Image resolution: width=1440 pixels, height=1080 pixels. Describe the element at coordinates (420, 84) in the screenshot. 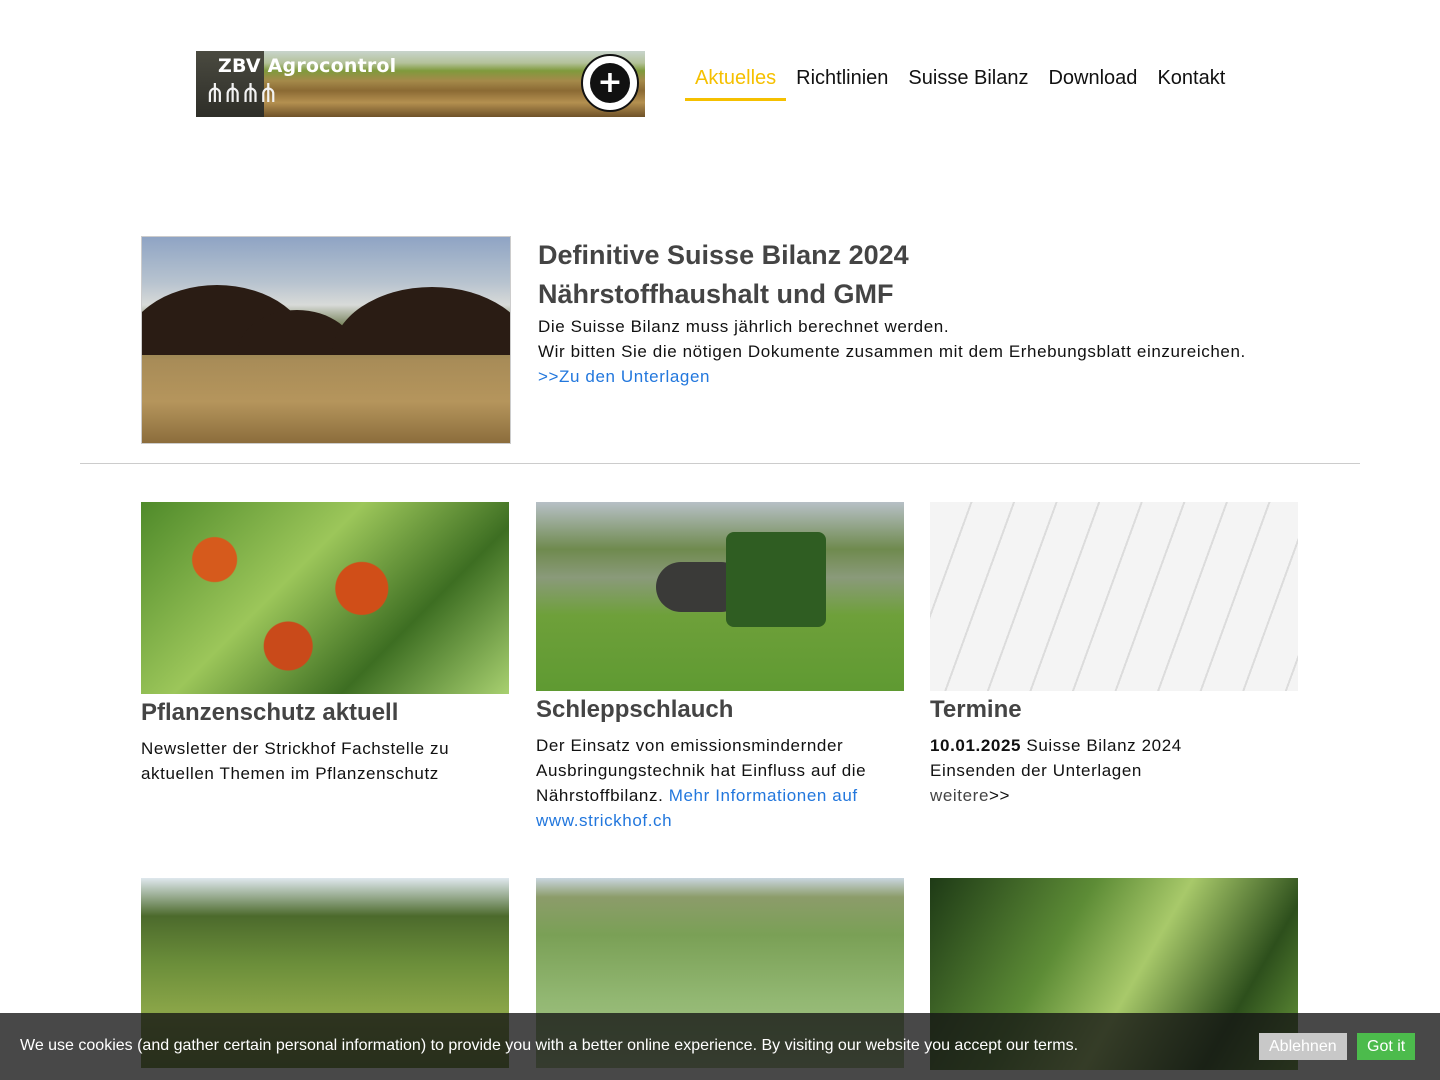

I see `site-logo: ⋔⋔⋔⋔ ZBV Agrocontrol +` at that location.